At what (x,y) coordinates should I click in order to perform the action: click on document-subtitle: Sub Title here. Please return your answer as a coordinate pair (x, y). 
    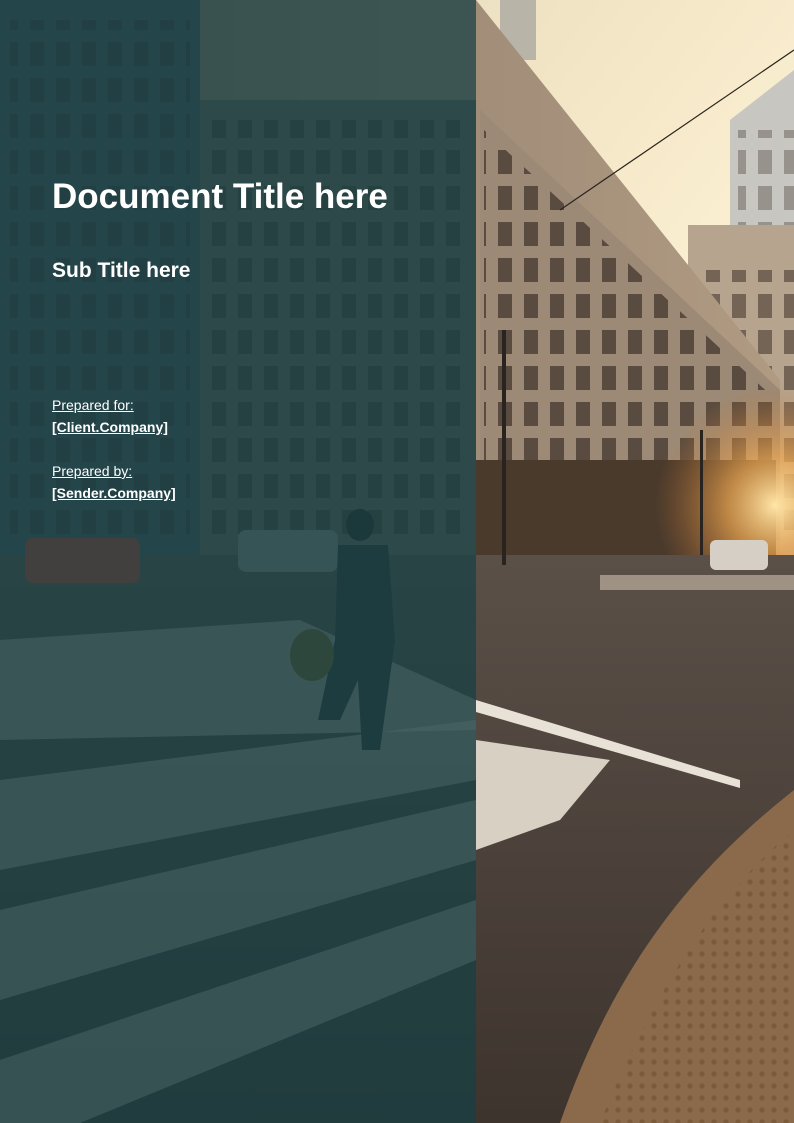
    Looking at the image, I should click on (121, 270).